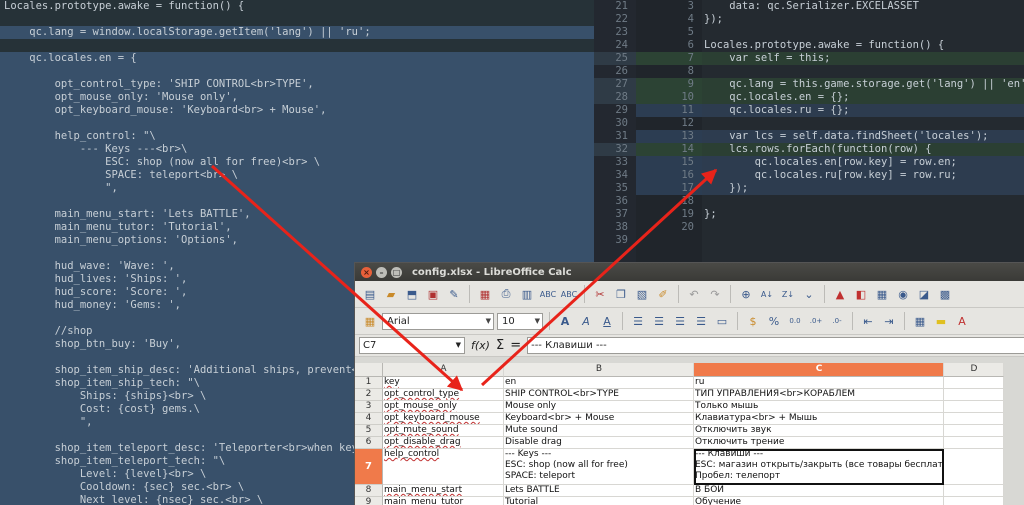 Image resolution: width=1024 pixels, height=505 pixels. What do you see at coordinates (788, 294) in the screenshot?
I see `sort-descending-icon: Z↓` at bounding box center [788, 294].